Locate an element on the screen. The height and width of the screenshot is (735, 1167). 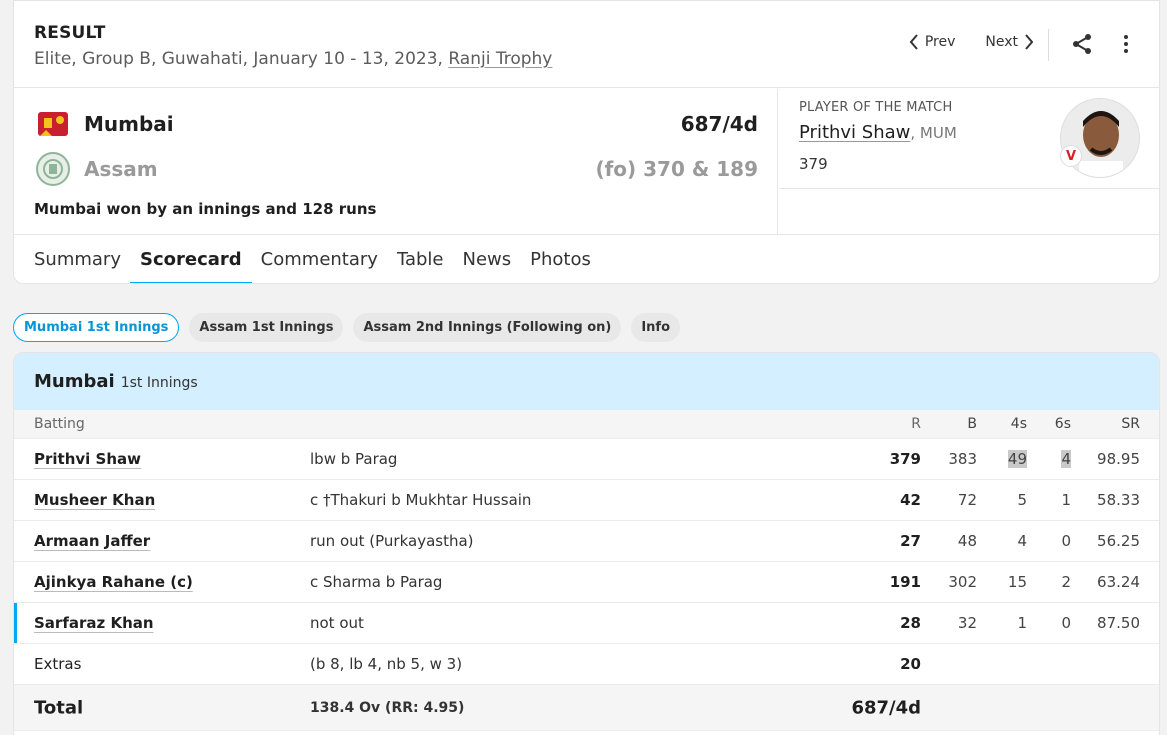
fours: 15 is located at coordinates (1017, 582).